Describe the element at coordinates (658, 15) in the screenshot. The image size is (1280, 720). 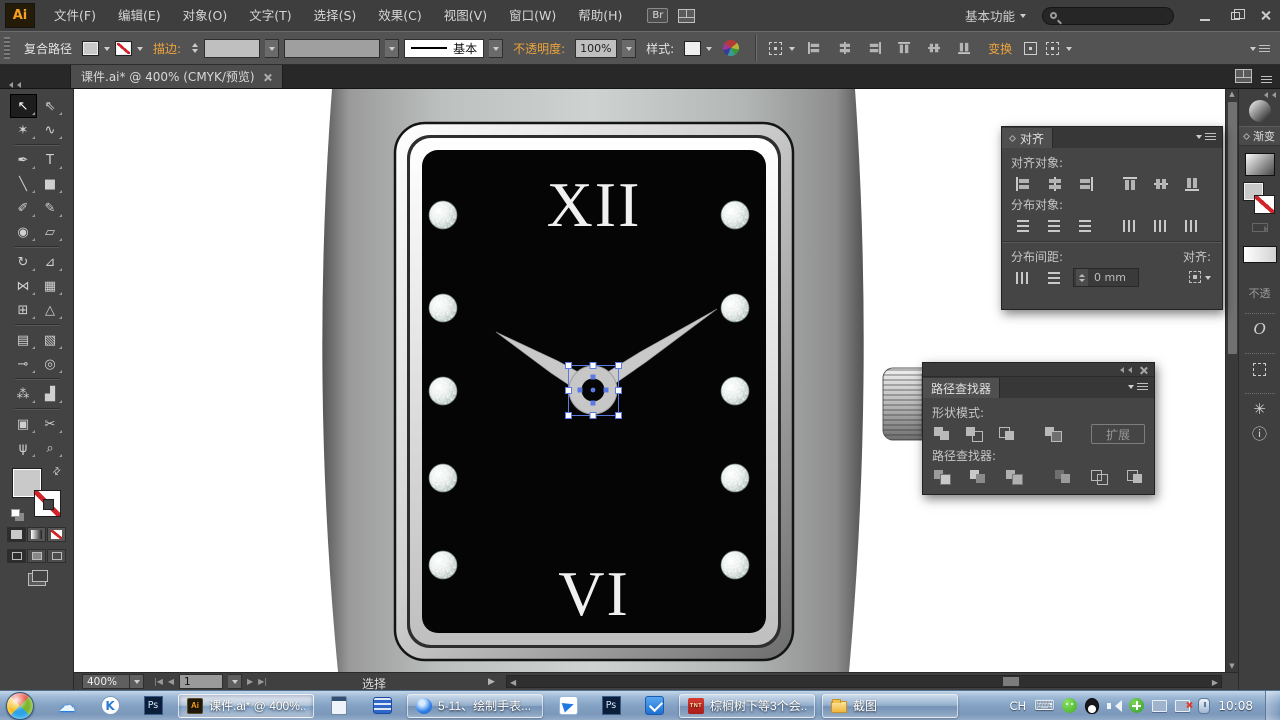
I see `bridge-button: Br` at that location.